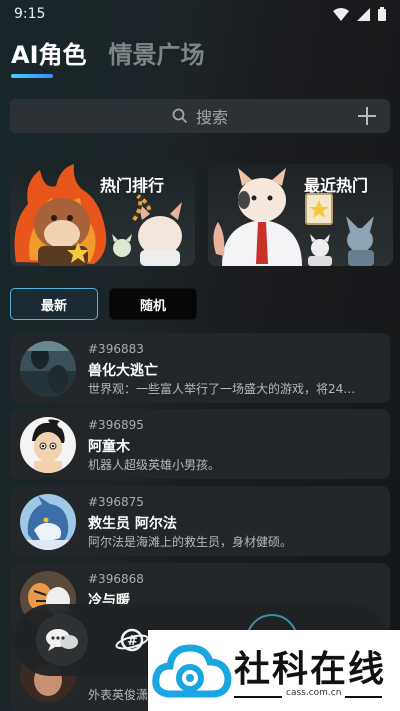 The height and width of the screenshot is (711, 400). What do you see at coordinates (382, 14) in the screenshot?
I see `battery-icon` at bounding box center [382, 14].